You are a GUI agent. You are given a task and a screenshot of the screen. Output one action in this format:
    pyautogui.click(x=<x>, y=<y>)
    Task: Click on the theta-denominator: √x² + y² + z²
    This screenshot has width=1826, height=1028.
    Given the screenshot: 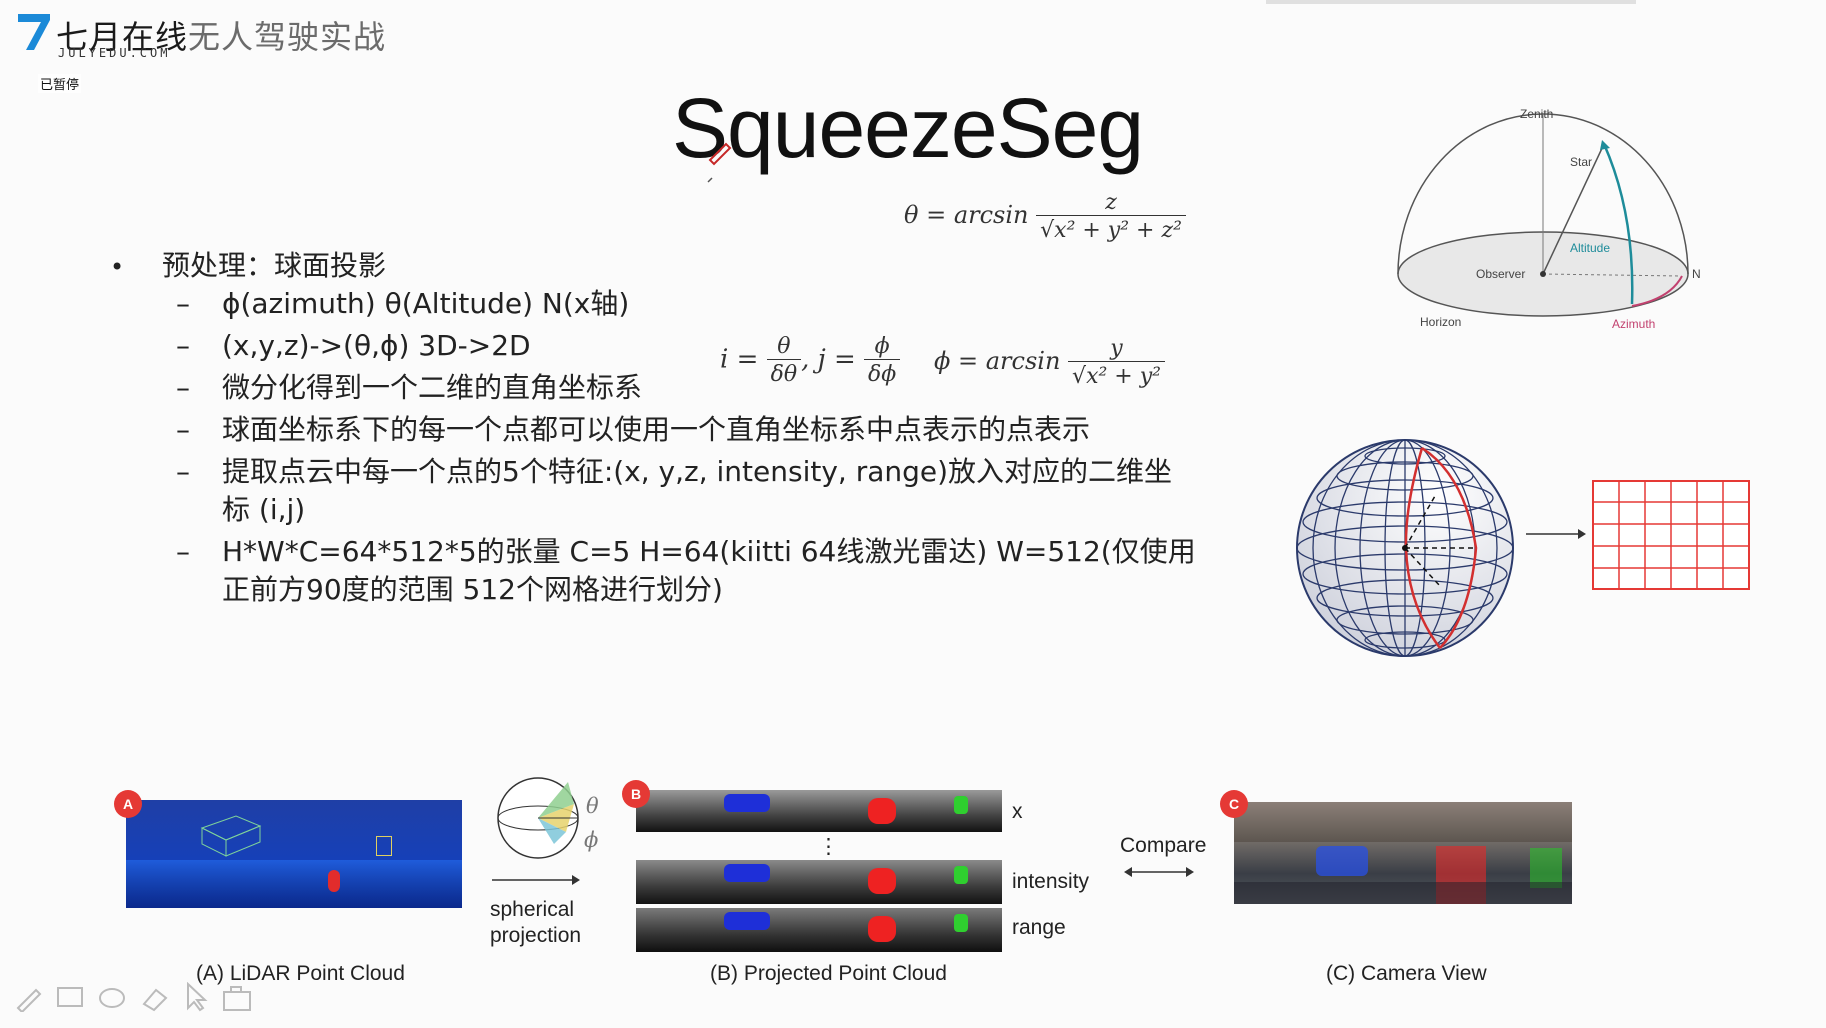 What is the action you would take?
    pyautogui.click(x=1111, y=229)
    